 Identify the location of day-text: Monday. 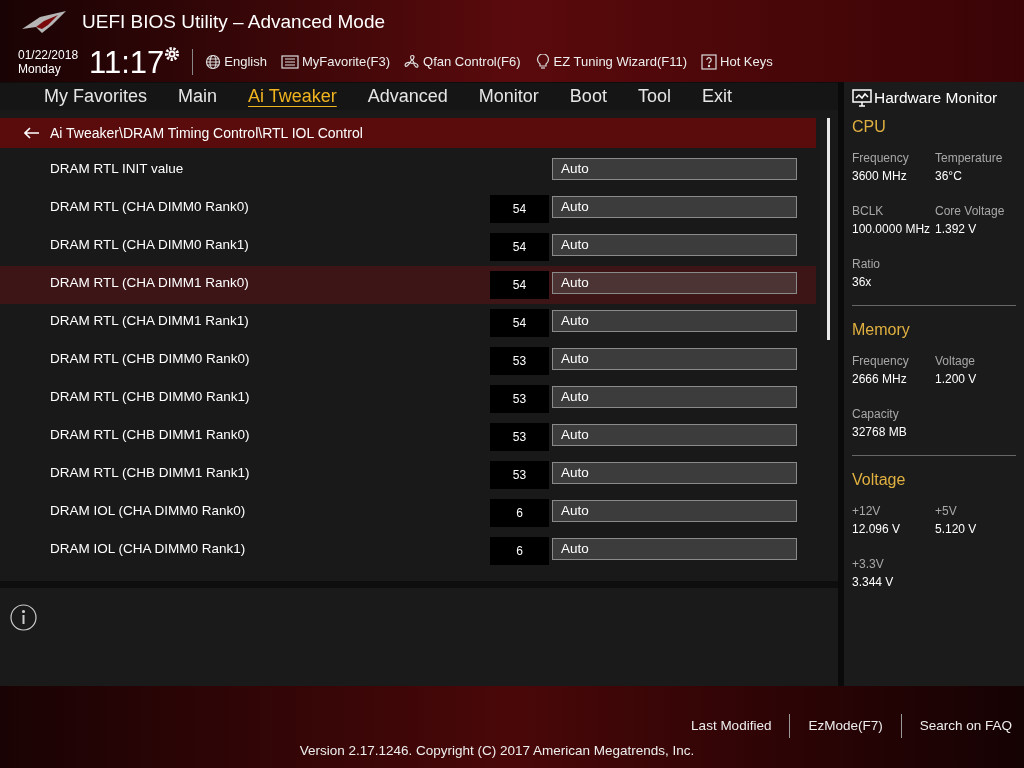
(40, 69).